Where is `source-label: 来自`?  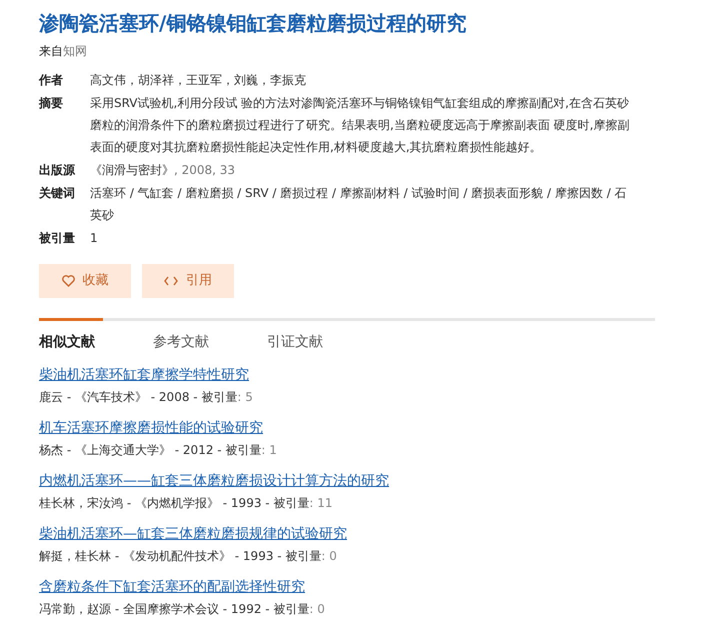 source-label: 来自 is located at coordinates (51, 51).